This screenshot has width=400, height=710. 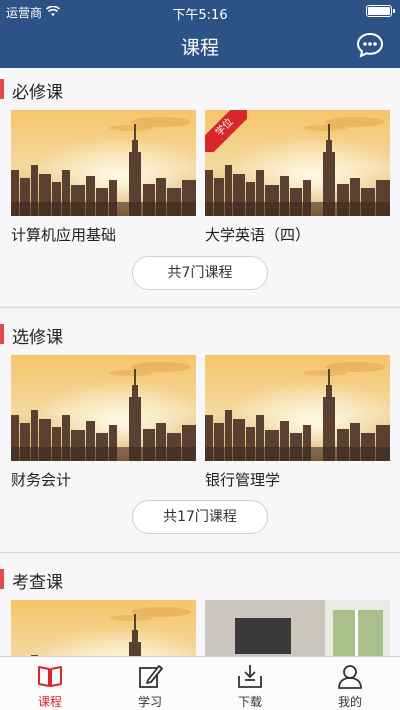 I want to click on course-title: 财务会计, so click(x=41, y=480).